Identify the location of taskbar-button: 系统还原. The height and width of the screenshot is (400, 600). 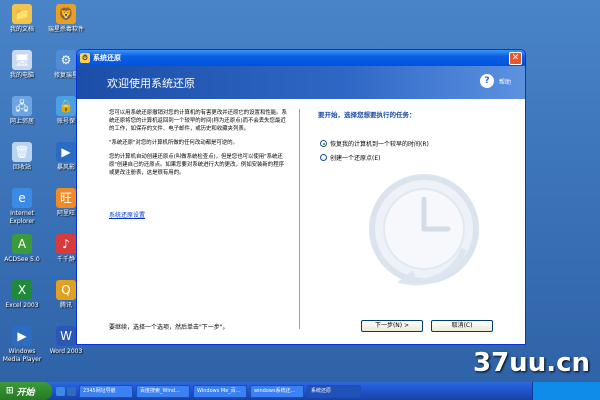
(334, 391).